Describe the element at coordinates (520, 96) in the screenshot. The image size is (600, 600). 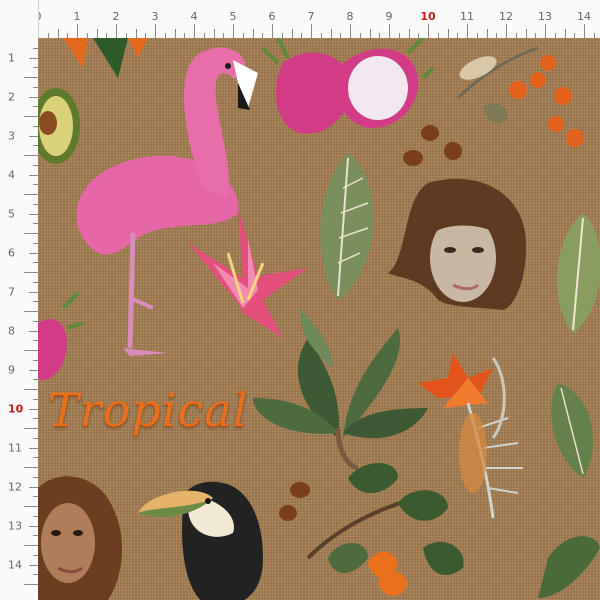
I see `orange-berries-icon` at that location.